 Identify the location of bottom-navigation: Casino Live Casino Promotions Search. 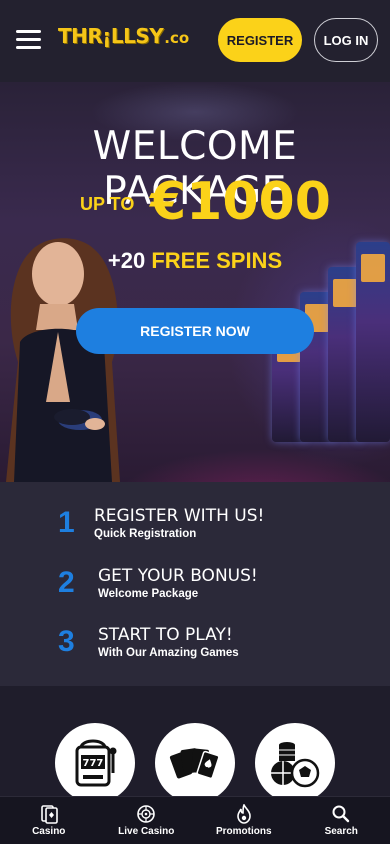
(195, 820).